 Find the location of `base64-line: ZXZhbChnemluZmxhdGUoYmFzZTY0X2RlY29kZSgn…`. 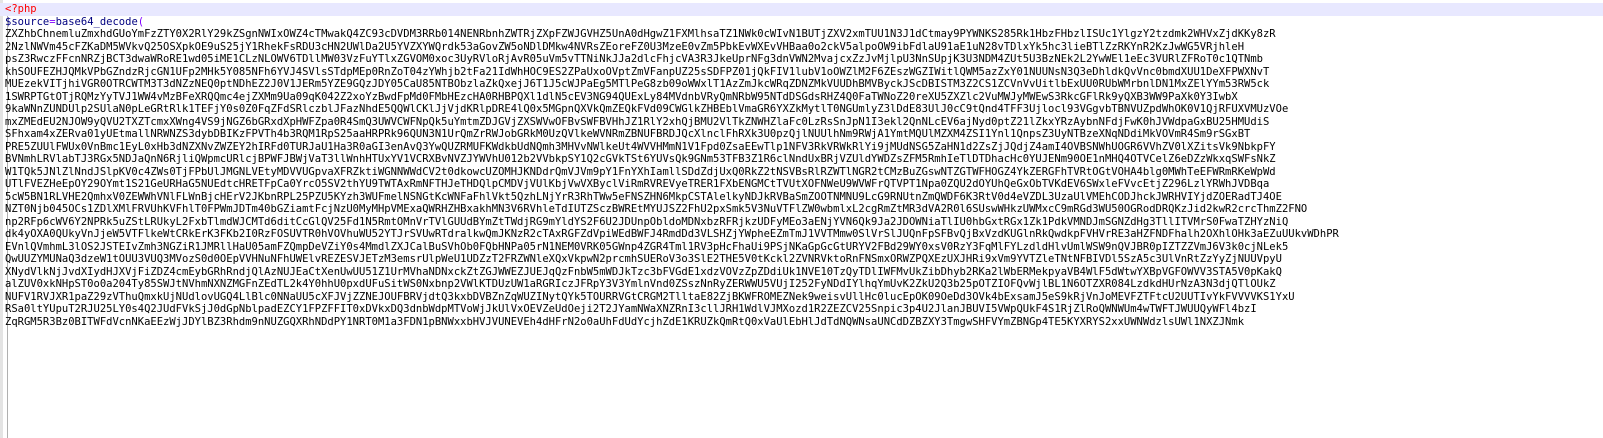

base64-line: ZXZhbChnemluZmxhdGUoYmFzZTY0X2RlY29kZSgn… is located at coordinates (801, 34).